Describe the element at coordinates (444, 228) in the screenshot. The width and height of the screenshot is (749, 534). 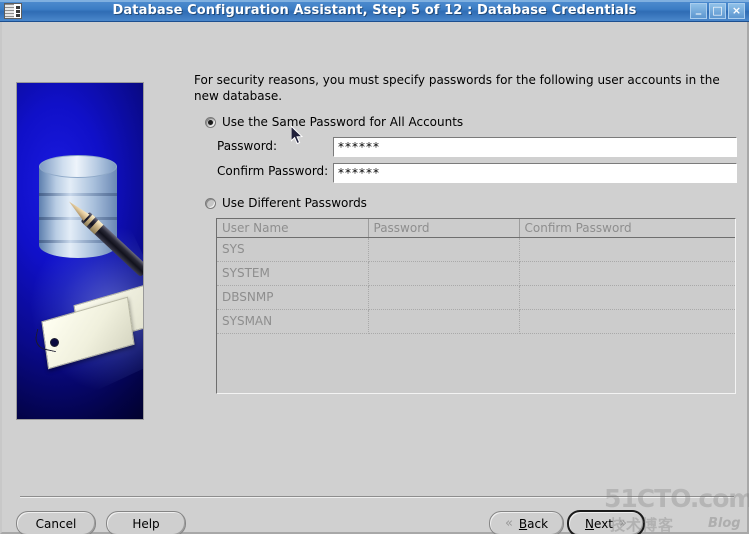
I see `column-header-password: Password` at that location.